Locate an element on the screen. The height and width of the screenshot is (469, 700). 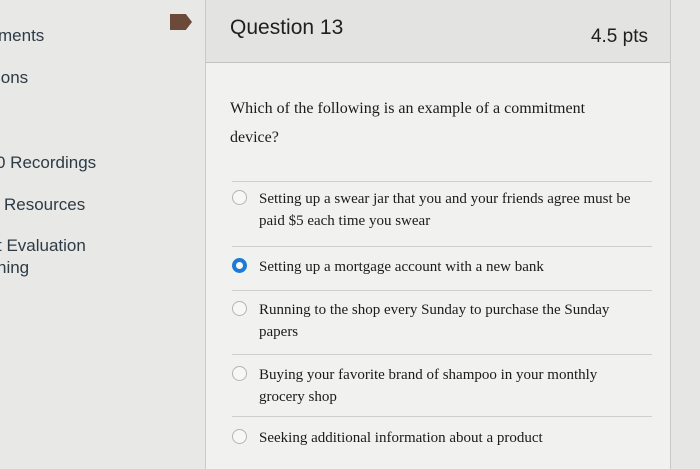
sidebar-item-label: Resources is located at coordinates (45, 204).